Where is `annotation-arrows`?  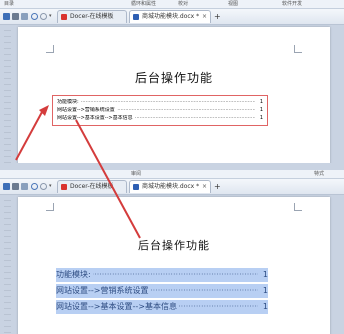 annotation-arrows is located at coordinates (78, 172).